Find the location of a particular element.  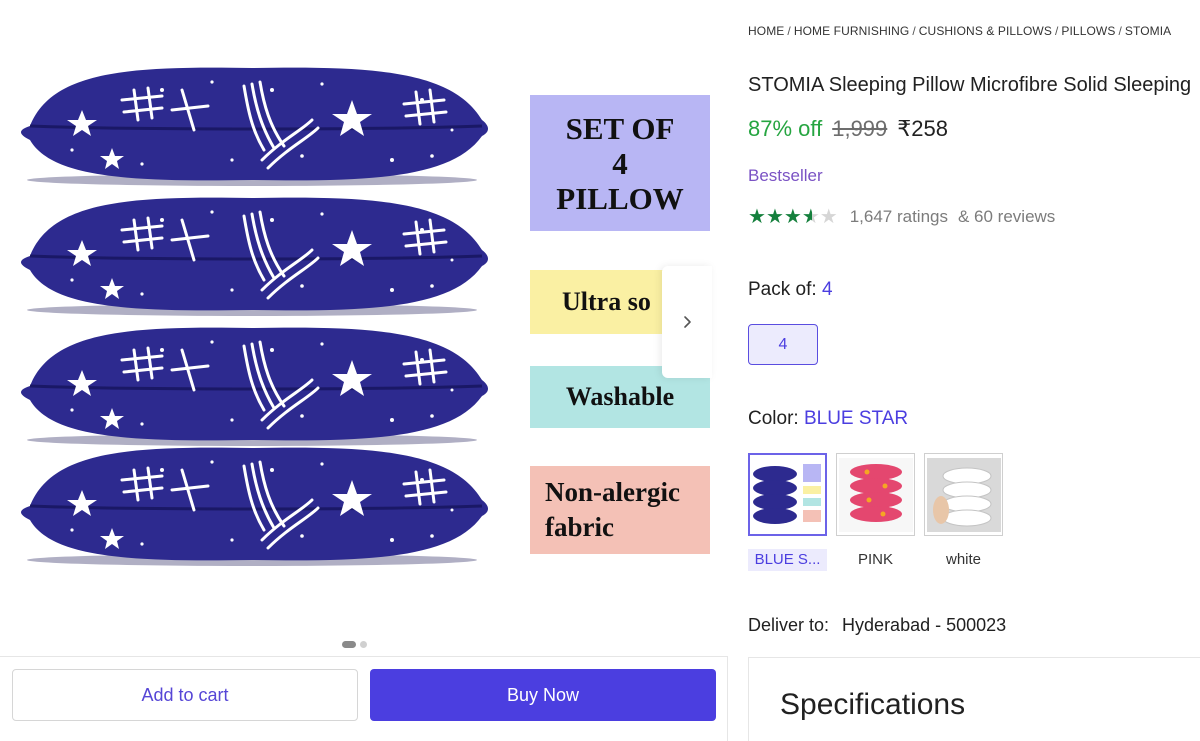

feature-card-text: Washable is located at coordinates (620, 396).